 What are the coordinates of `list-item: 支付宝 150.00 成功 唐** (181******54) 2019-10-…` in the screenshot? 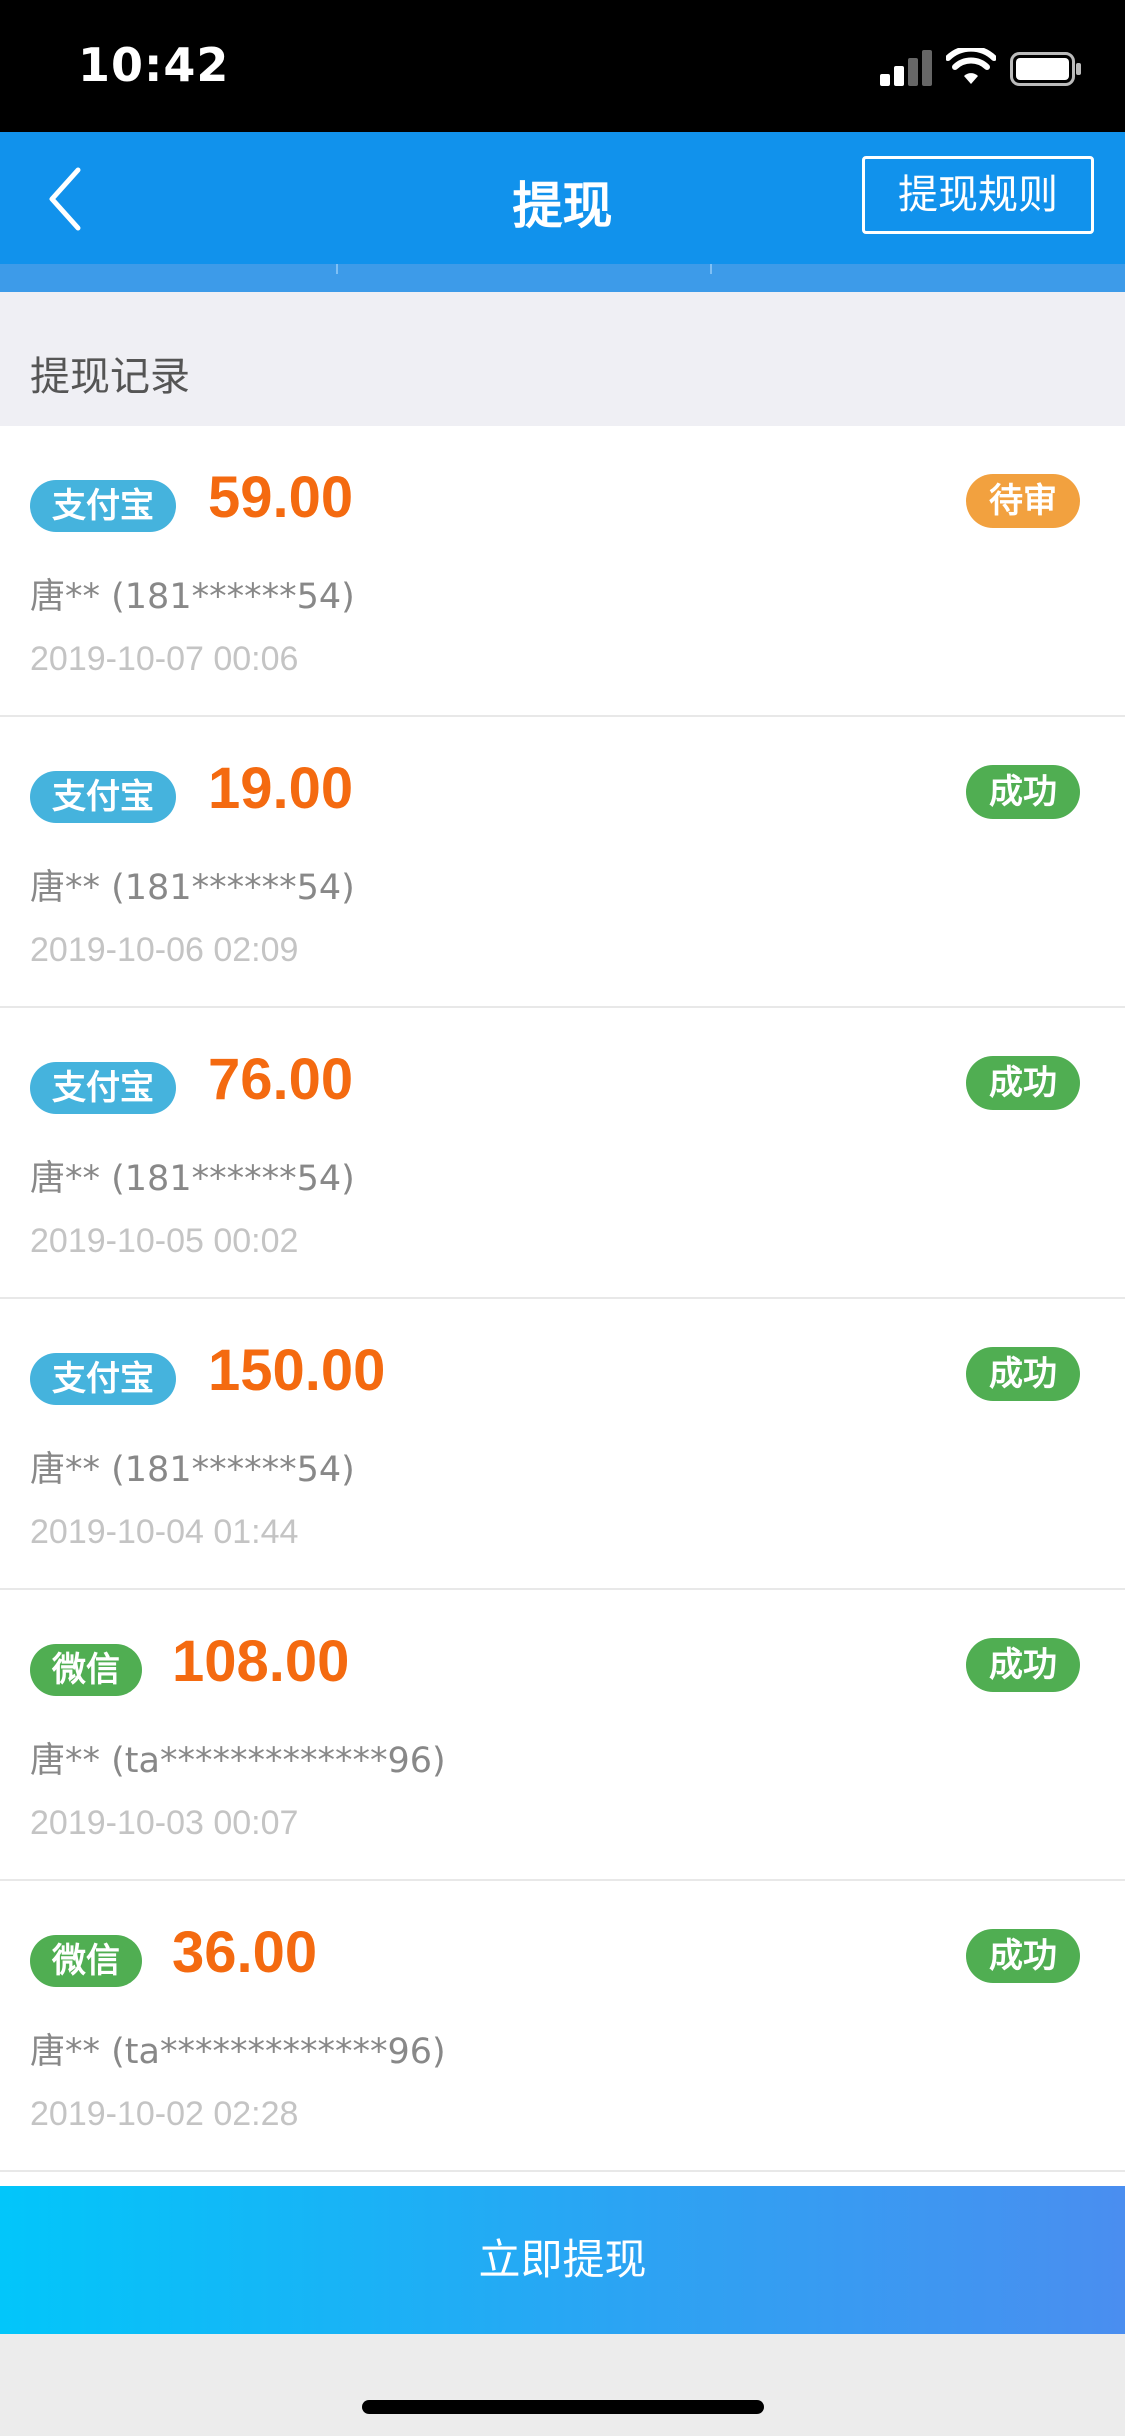 It's located at (562, 1444).